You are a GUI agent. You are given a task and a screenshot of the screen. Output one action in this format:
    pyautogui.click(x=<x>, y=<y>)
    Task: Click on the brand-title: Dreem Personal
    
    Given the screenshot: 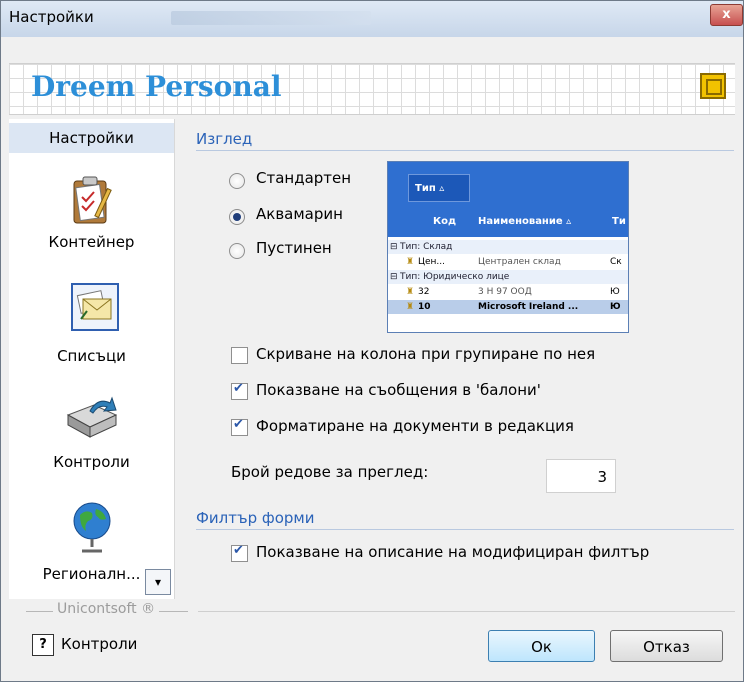 What is the action you would take?
    pyautogui.click(x=156, y=86)
    